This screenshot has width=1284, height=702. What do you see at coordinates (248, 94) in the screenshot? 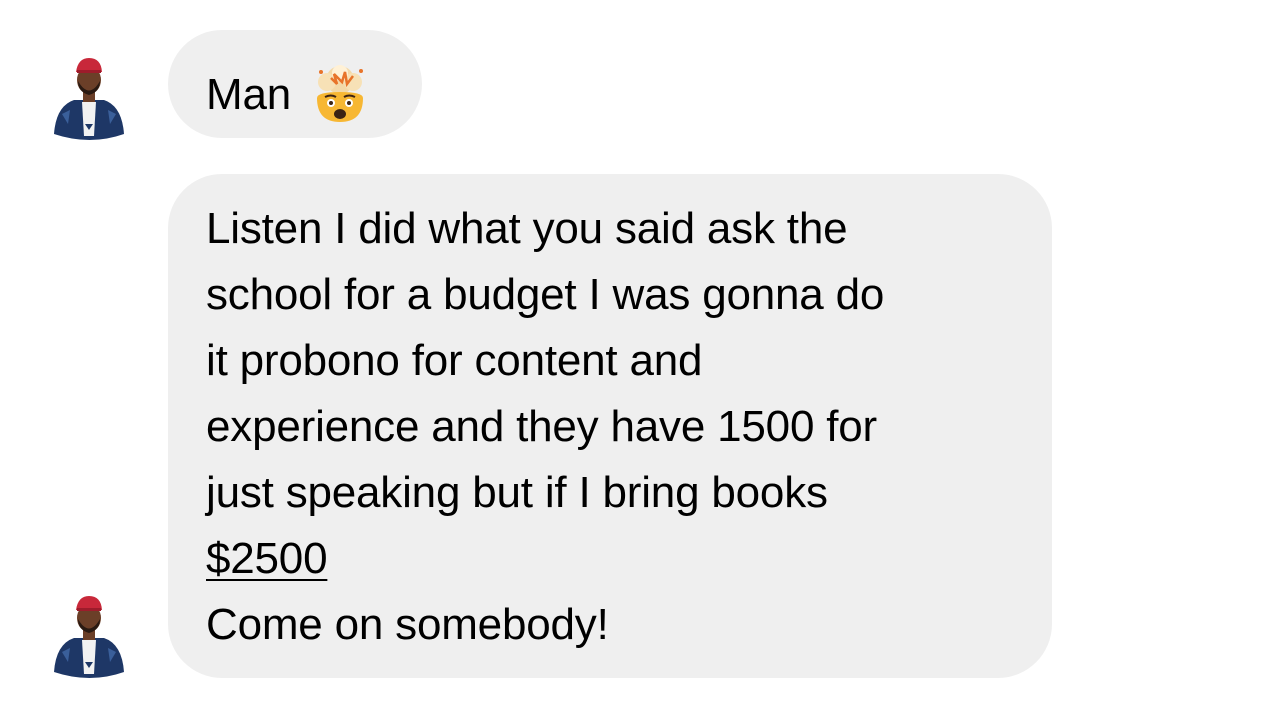
I see `message-text: Man` at bounding box center [248, 94].